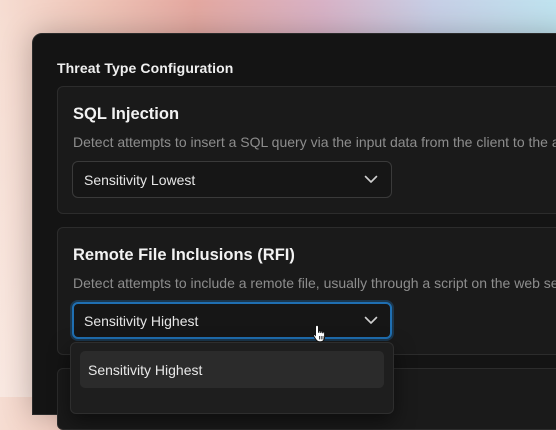 This screenshot has height=430, width=556. I want to click on sensitivity-select: Sensitivity Highest, so click(232, 320).